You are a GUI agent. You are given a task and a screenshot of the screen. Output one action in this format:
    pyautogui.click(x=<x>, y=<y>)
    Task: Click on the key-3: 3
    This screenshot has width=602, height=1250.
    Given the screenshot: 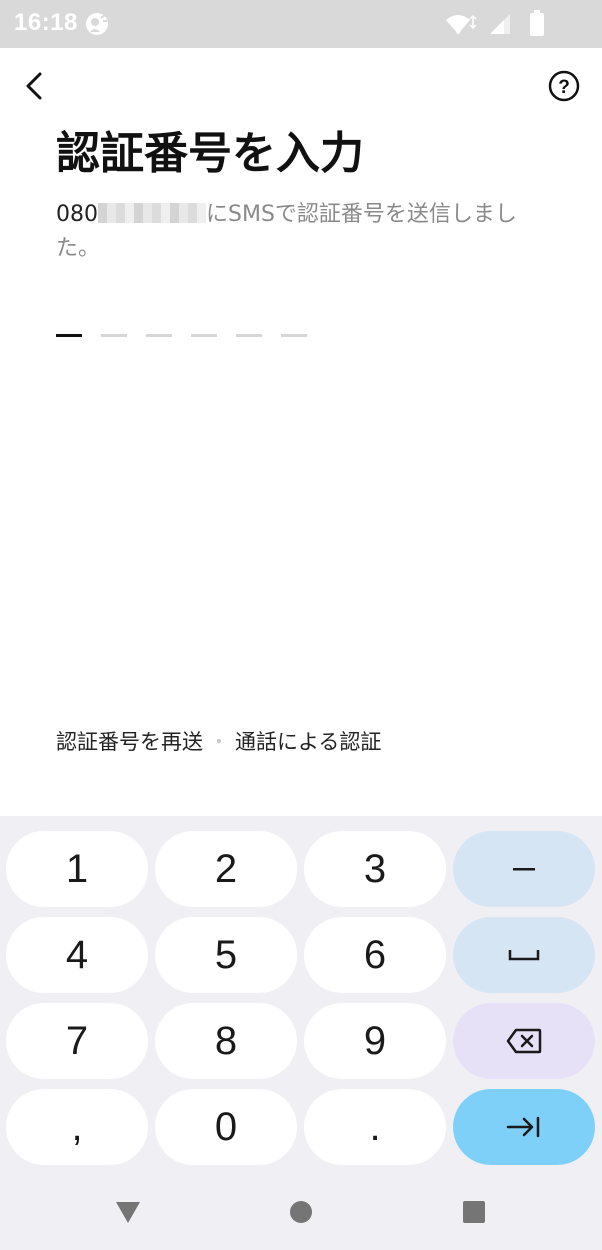 What is the action you would take?
    pyautogui.click(x=375, y=869)
    